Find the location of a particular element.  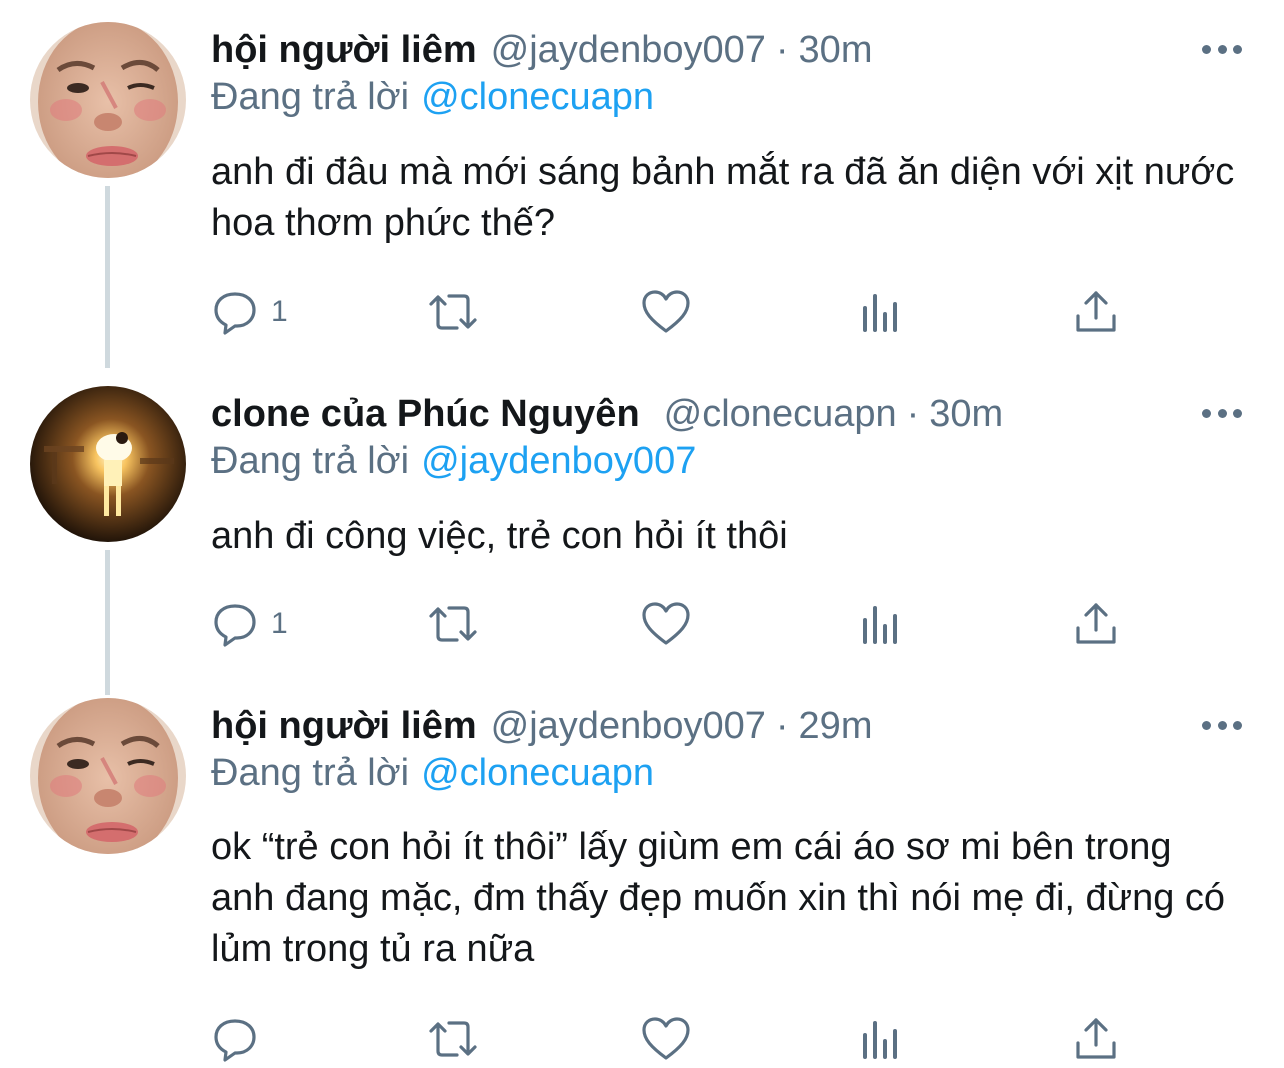

tweet-actions is located at coordinates (671, 1039).